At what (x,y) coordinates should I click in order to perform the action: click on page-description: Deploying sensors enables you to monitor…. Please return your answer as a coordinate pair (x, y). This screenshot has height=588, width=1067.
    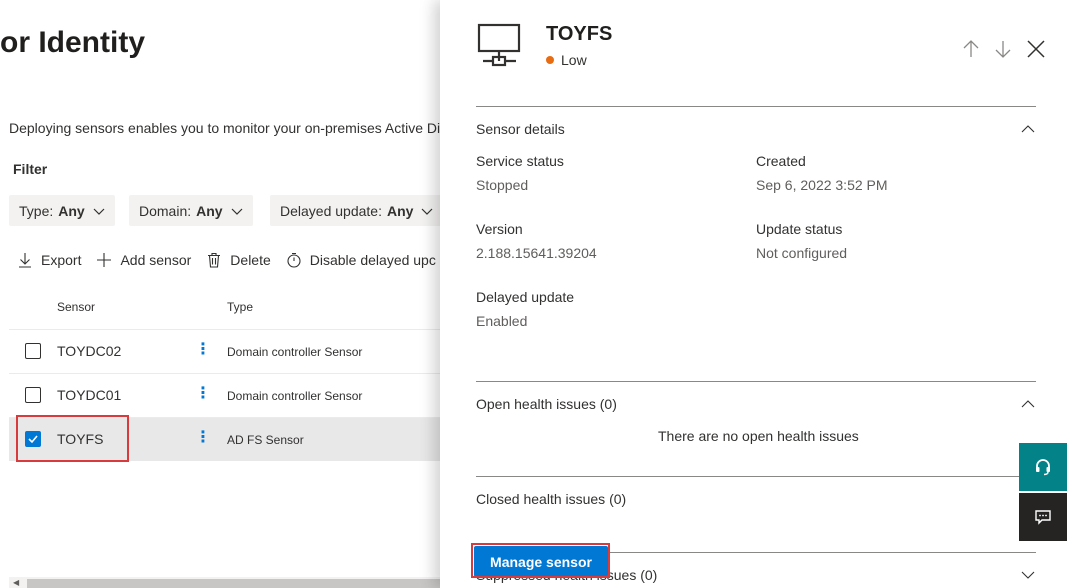
    Looking at the image, I should click on (225, 128).